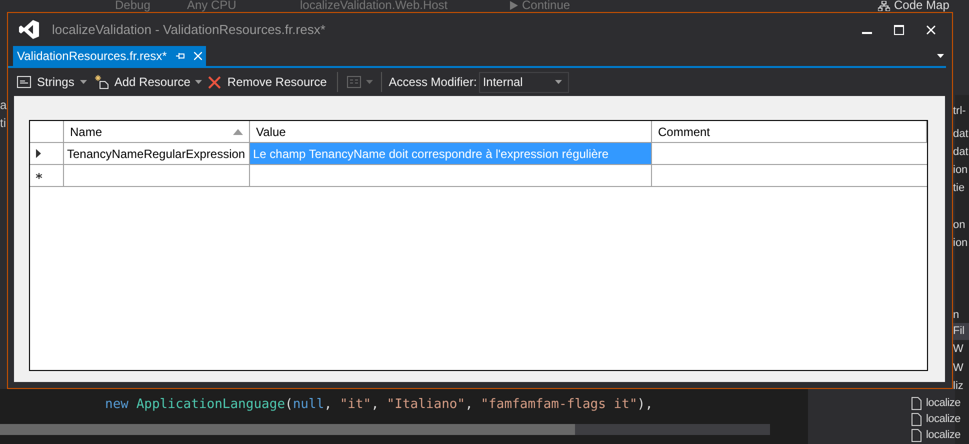 This screenshot has width=969, height=444. I want to click on solution-item: tie, so click(961, 188).